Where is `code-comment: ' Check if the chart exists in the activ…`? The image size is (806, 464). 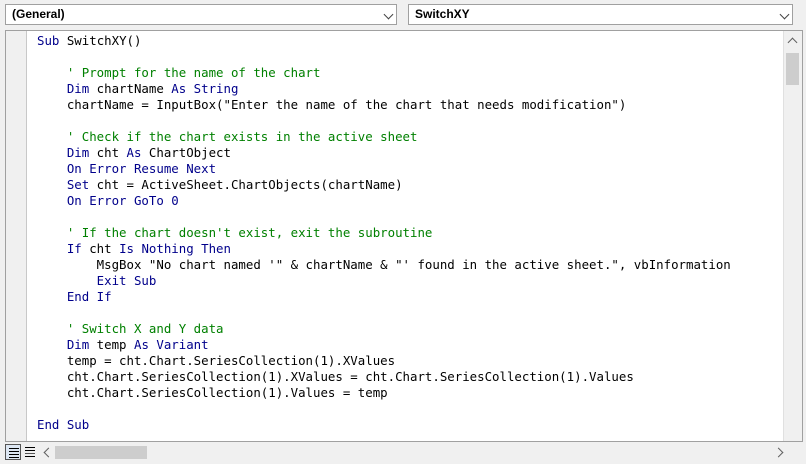 code-comment: ' Check if the chart exists in the activ… is located at coordinates (227, 136).